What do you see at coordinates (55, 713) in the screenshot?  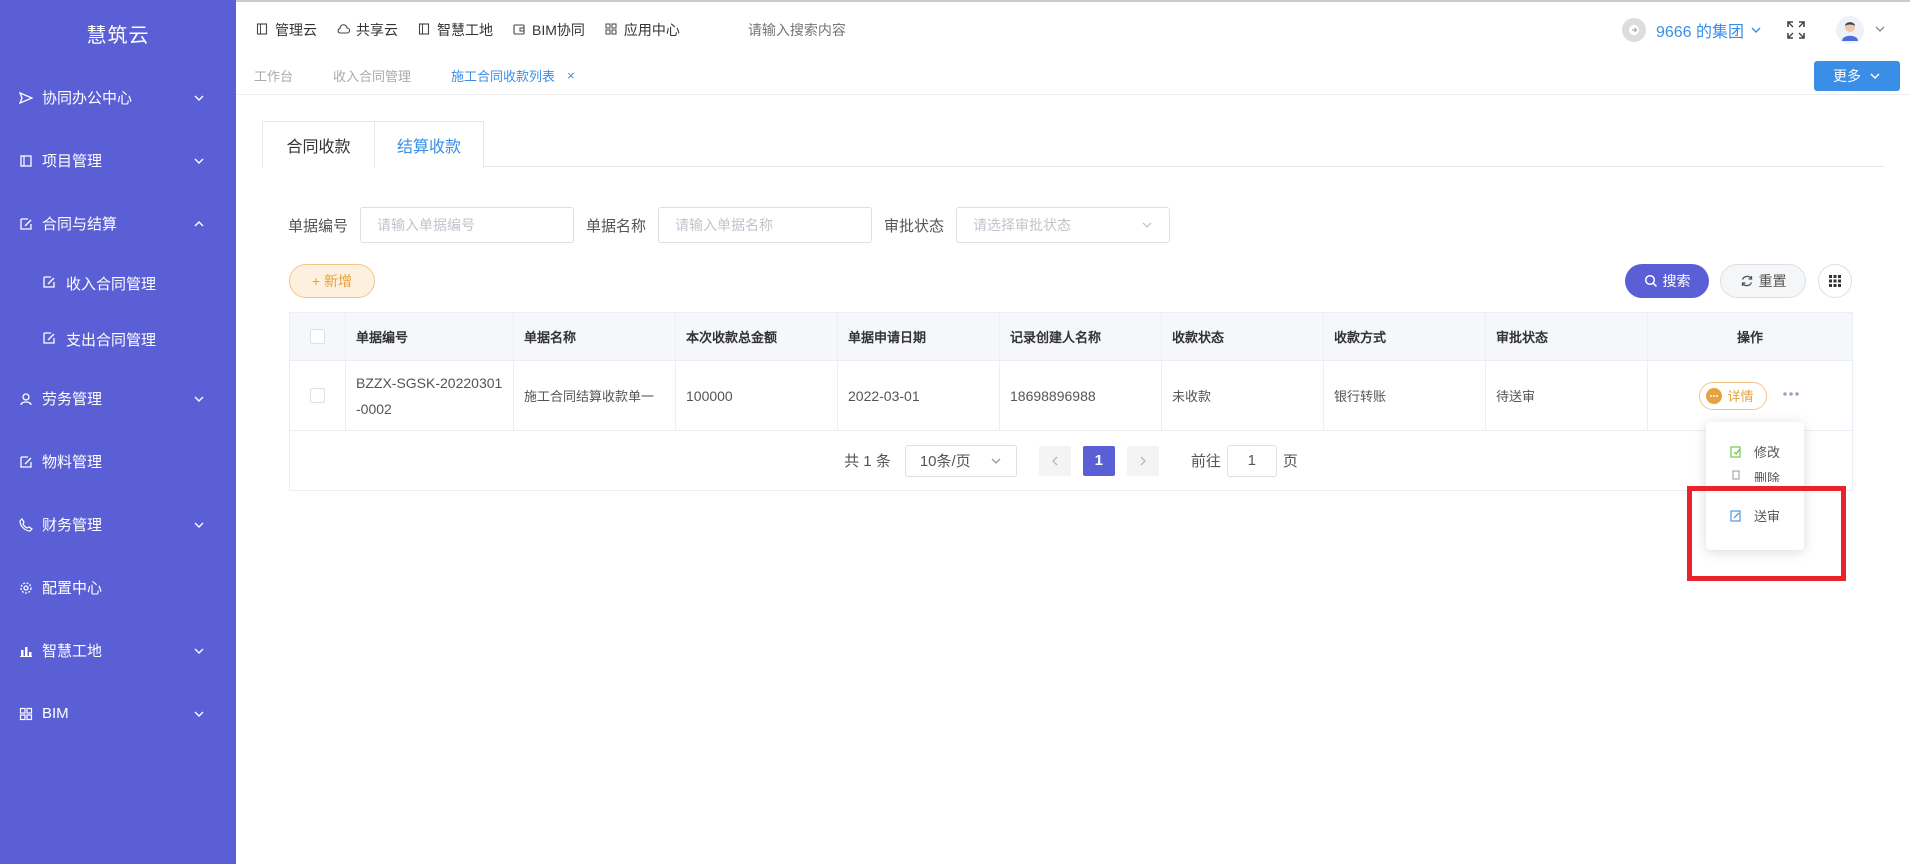 I see `sidebar-item-label: BIM` at bounding box center [55, 713].